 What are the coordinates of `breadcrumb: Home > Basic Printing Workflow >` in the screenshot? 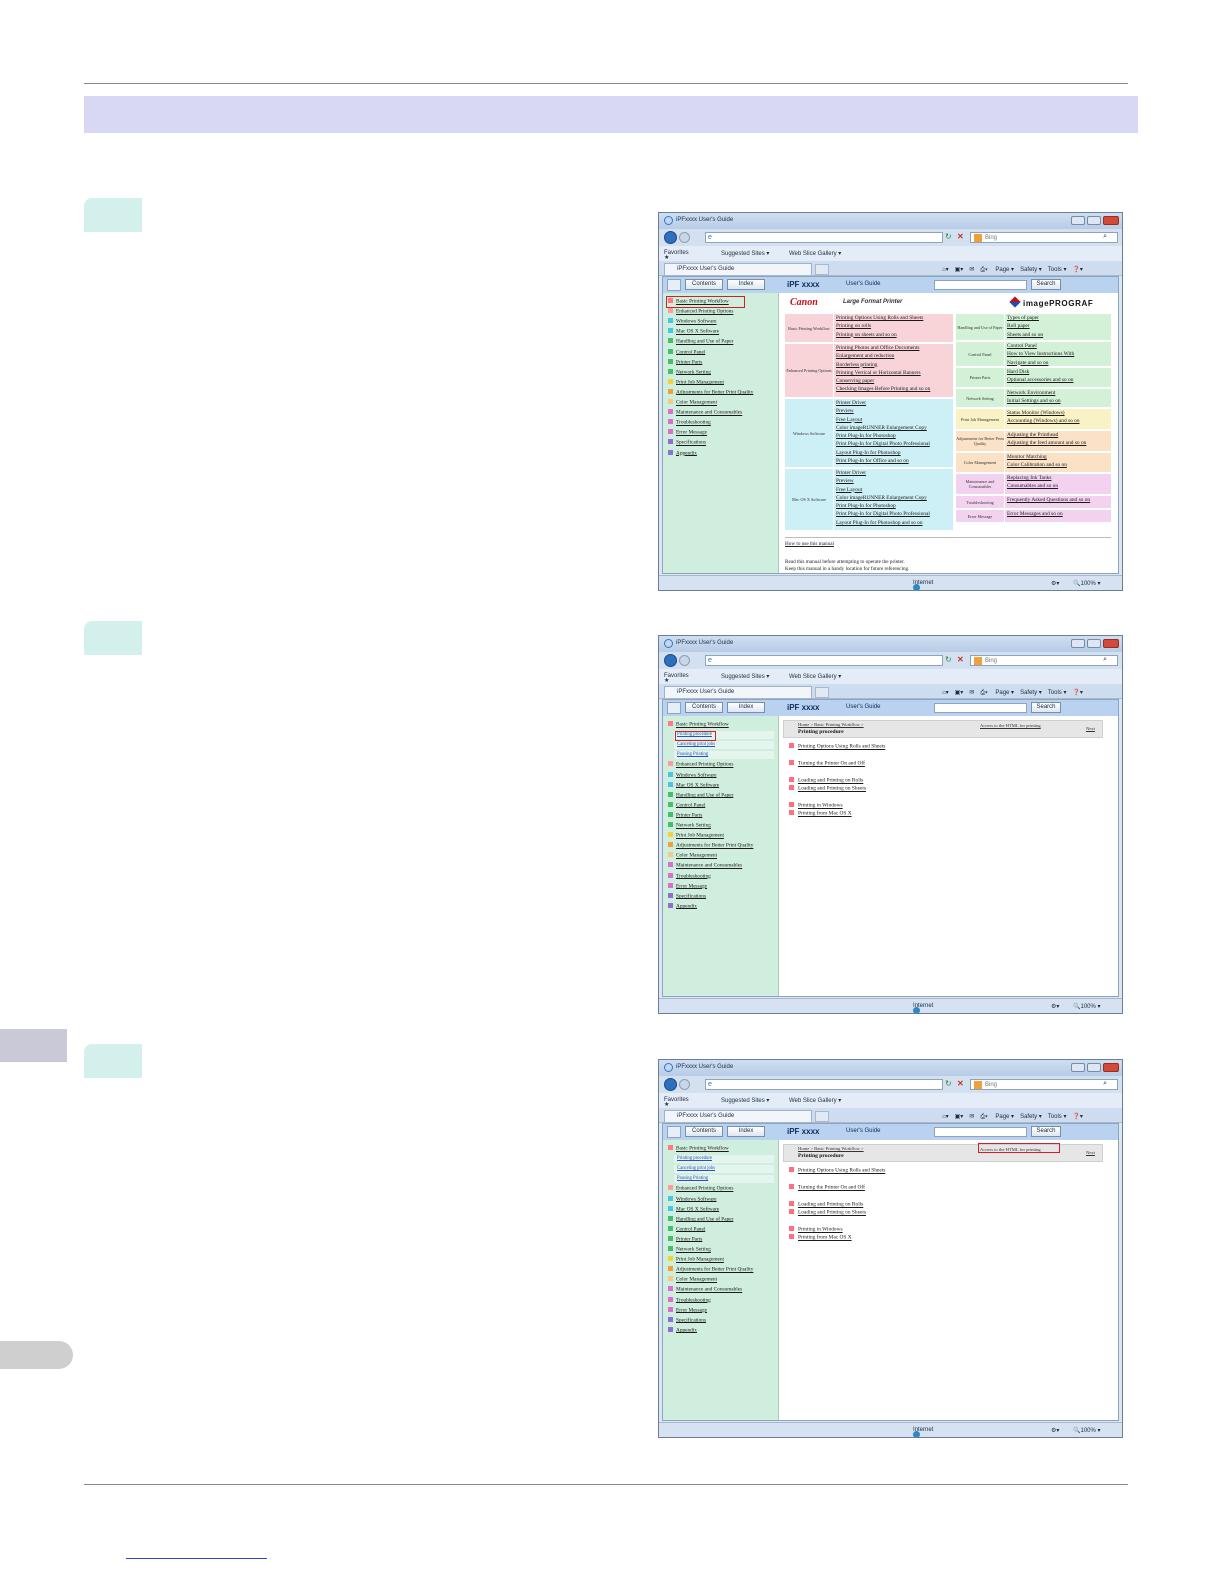 It's located at (831, 724).